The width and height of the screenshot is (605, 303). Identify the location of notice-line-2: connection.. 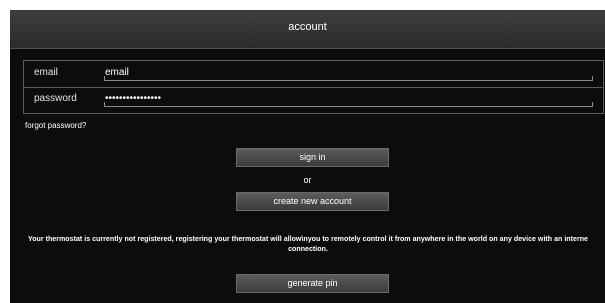
(308, 249).